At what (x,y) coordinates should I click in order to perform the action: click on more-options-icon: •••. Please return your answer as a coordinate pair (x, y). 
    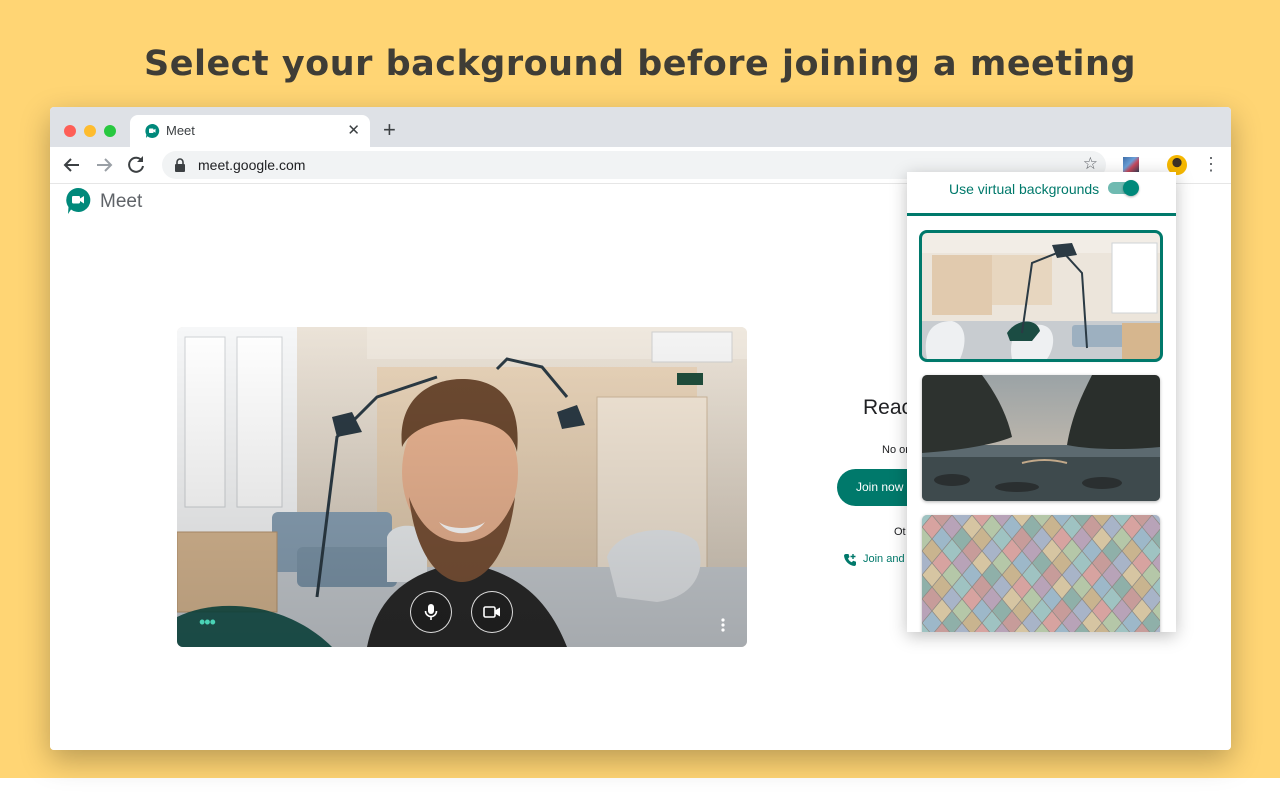
    Looking at the image, I should click on (207, 622).